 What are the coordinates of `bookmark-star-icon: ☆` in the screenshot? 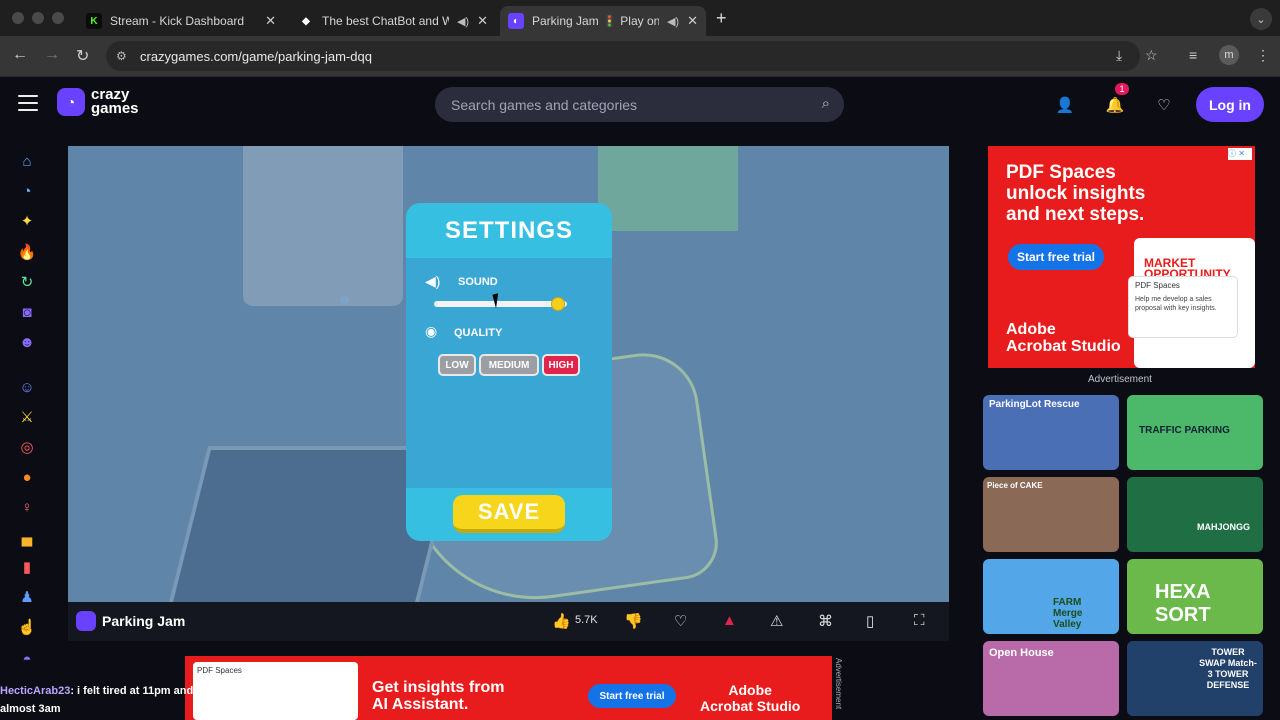 It's located at (1151, 55).